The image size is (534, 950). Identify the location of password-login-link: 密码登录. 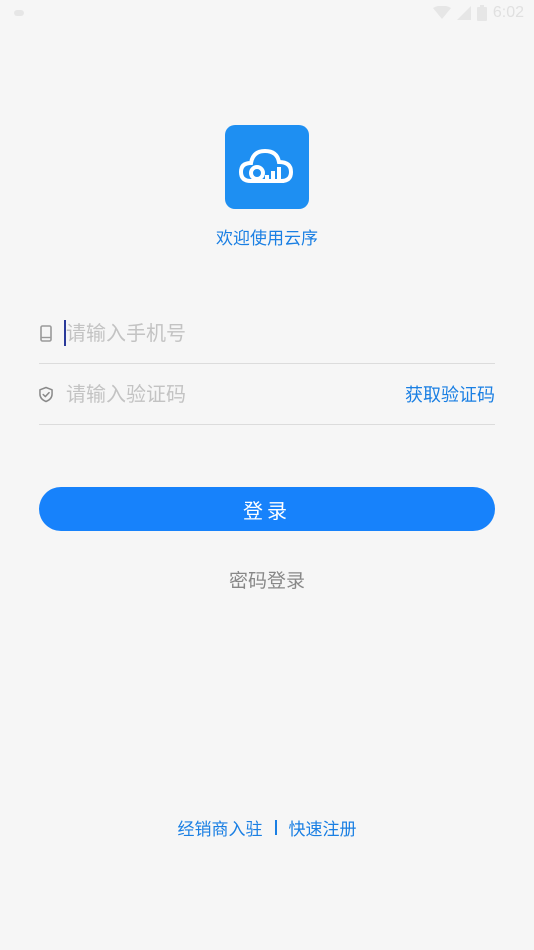
(267, 579).